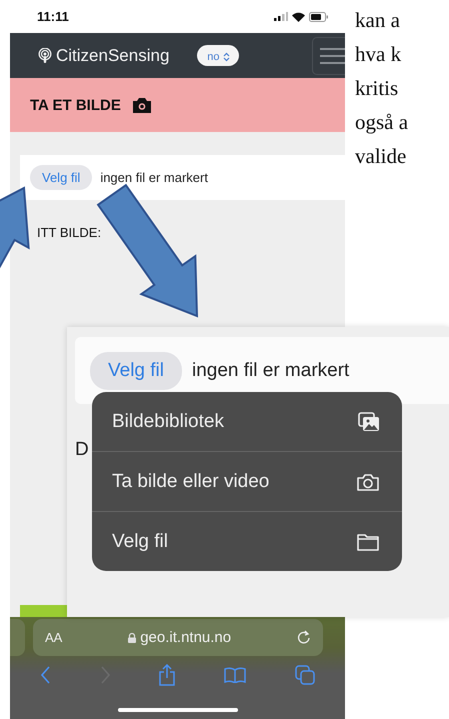 This screenshot has height=719, width=449. I want to click on tabs-icon, so click(304, 675).